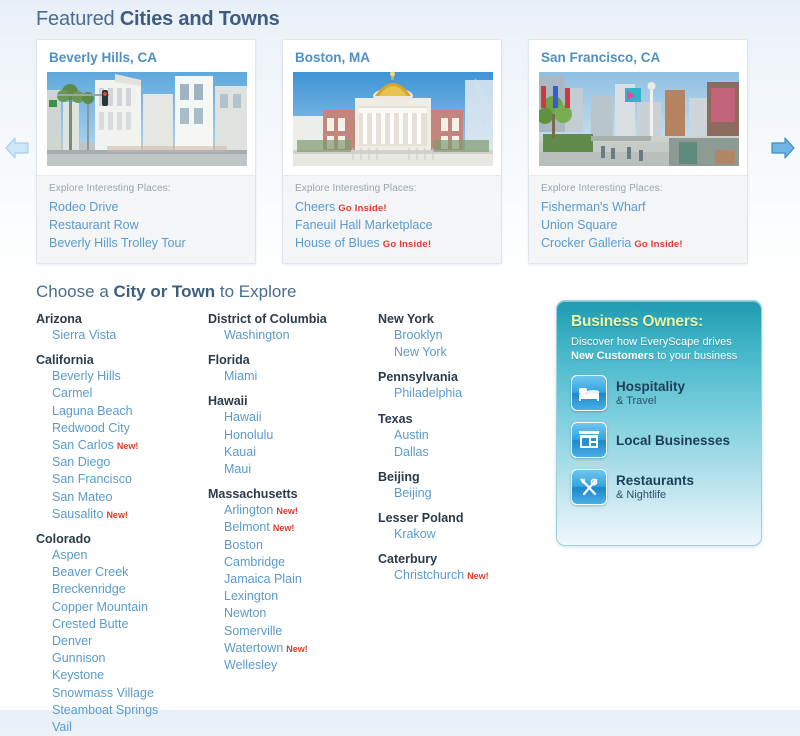 This screenshot has height=736, width=800. What do you see at coordinates (301, 596) in the screenshot?
I see `list-item: Lexington` at bounding box center [301, 596].